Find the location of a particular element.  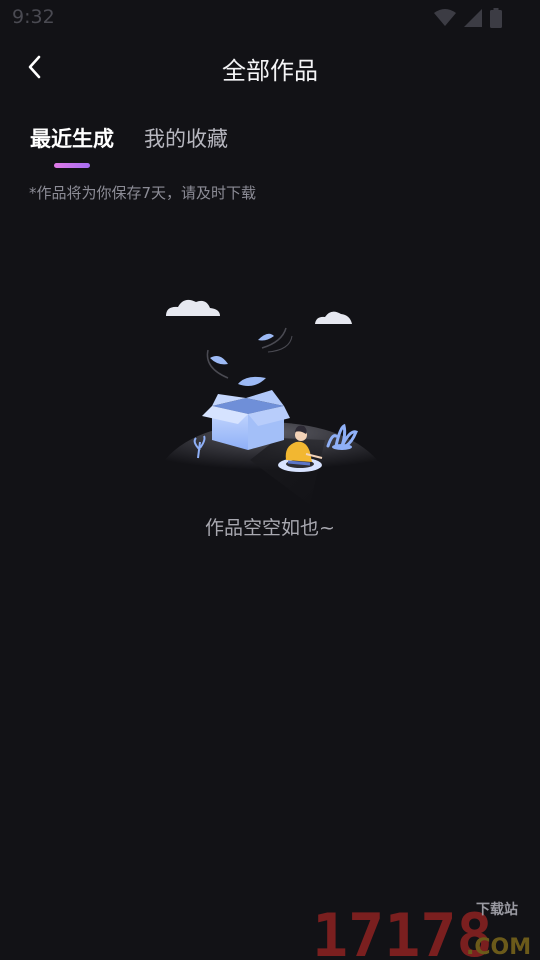

tab-bar: 最近生成 我的收藏 is located at coordinates (129, 149).